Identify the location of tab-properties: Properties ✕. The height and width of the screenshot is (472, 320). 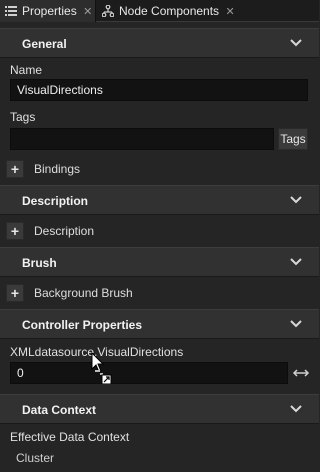
(48, 11).